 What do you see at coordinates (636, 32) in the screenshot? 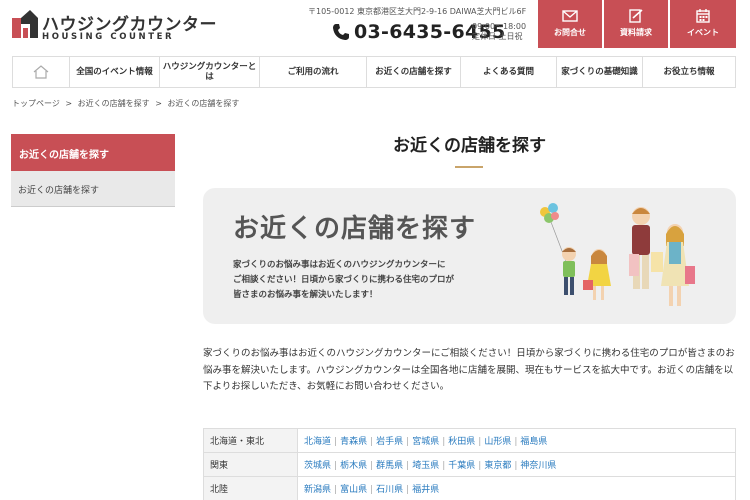
I see `brochure-request-button-label: 資料請求` at bounding box center [636, 32].